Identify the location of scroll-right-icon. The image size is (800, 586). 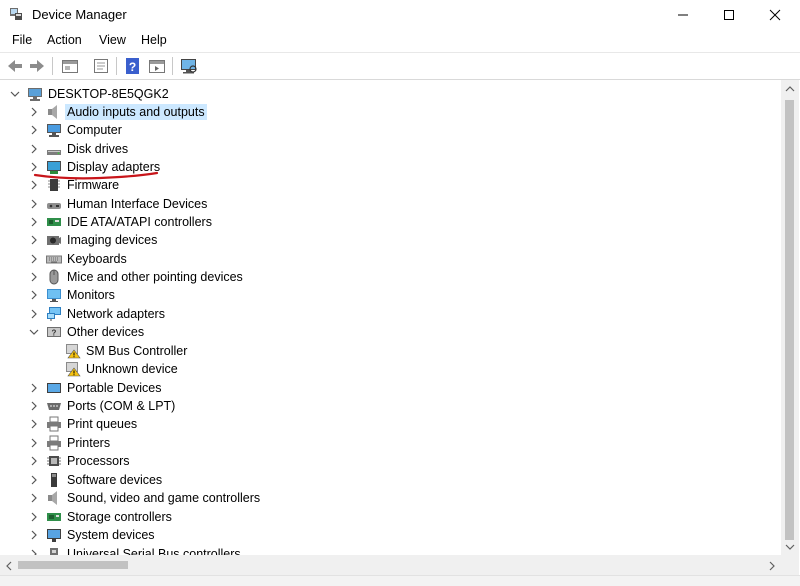
(772, 566).